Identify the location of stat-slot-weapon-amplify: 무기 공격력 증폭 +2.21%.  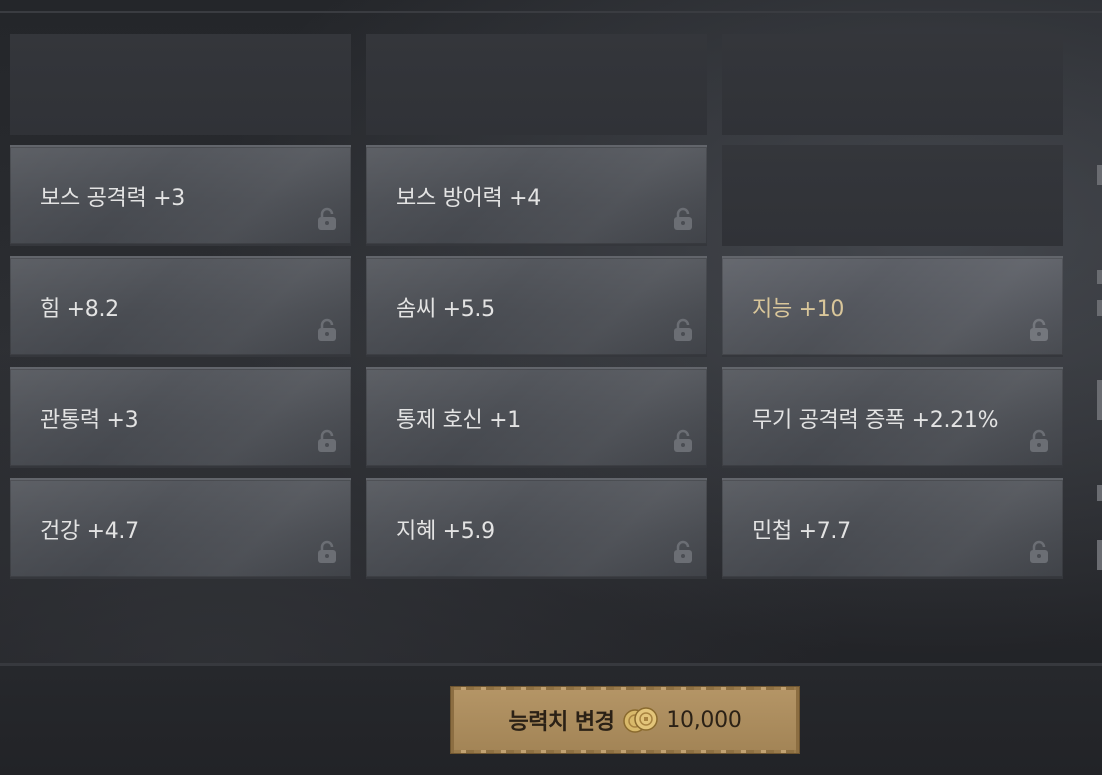
(892, 417).